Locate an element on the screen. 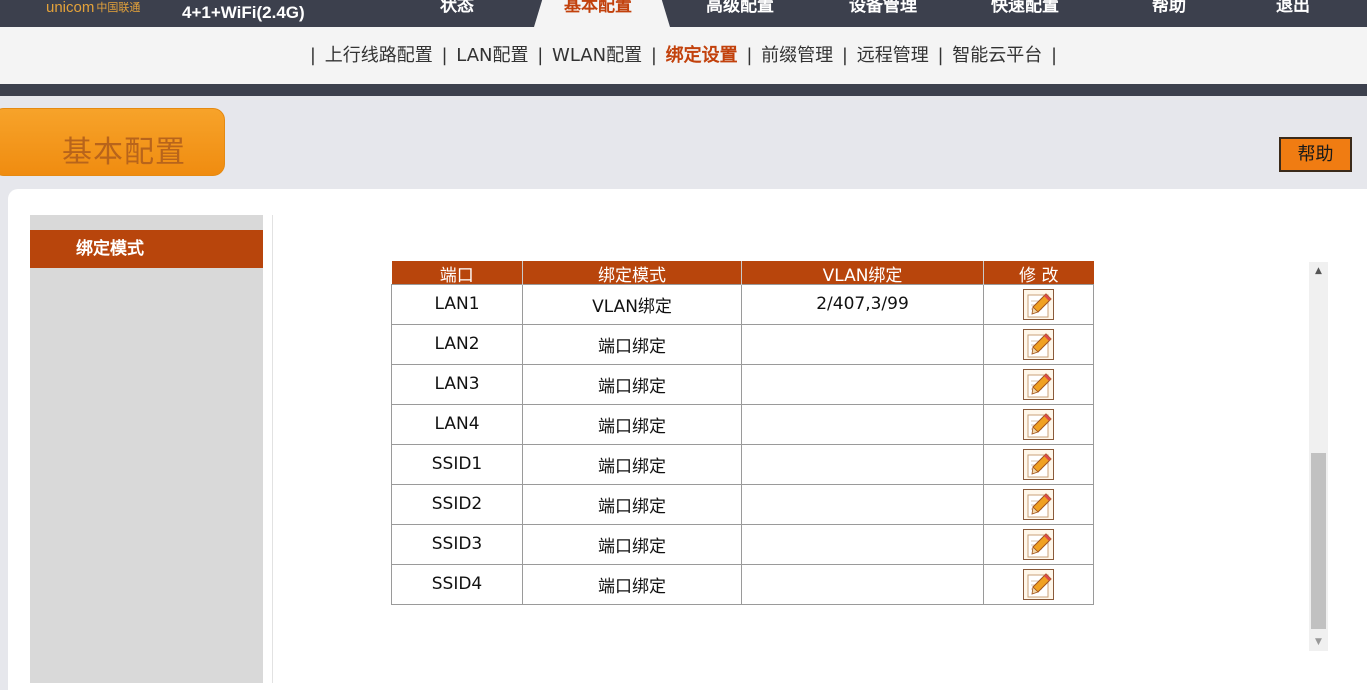 The width and height of the screenshot is (1367, 690). table-row: LAN1 VLAN绑定 2/407,3/99 is located at coordinates (742, 304).